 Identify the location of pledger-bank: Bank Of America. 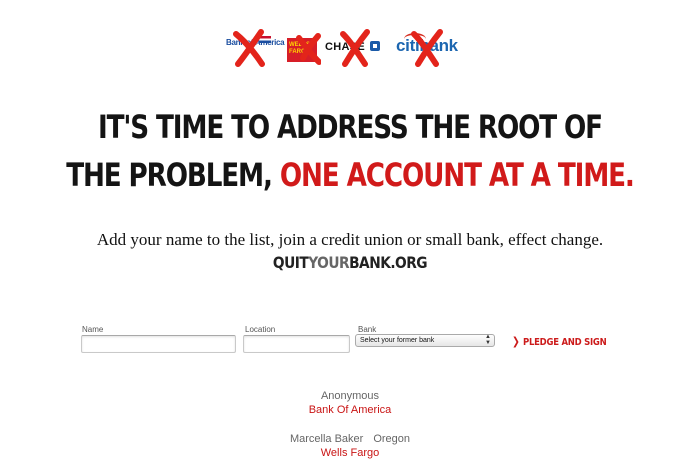
(350, 410).